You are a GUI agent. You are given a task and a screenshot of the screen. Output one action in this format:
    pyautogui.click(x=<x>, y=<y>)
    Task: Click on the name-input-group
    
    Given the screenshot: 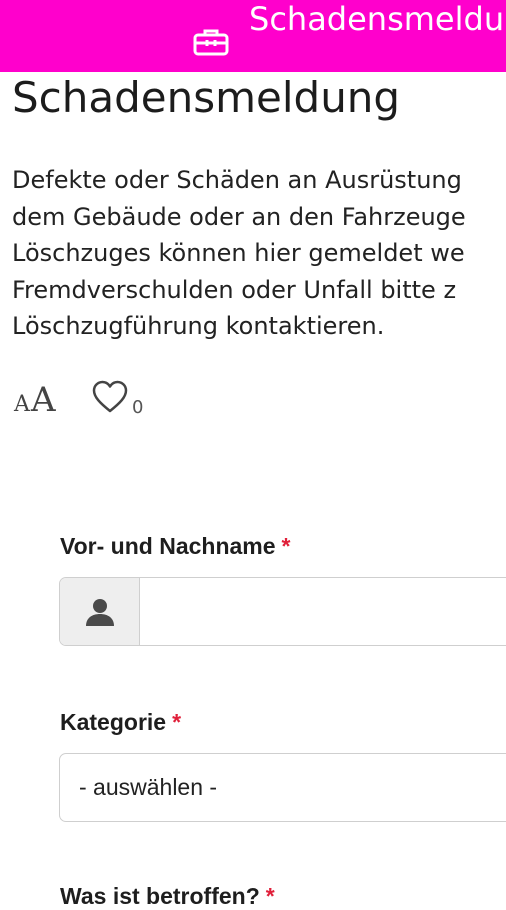 What is the action you would take?
    pyautogui.click(x=282, y=611)
    